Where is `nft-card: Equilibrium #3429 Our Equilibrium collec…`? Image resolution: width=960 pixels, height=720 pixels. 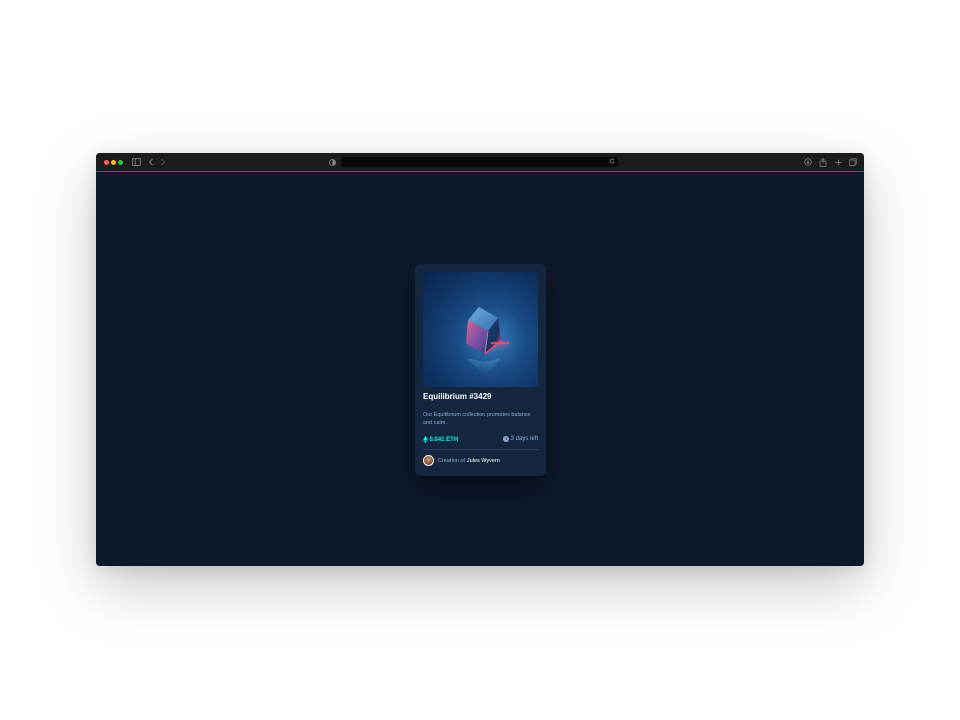 nft-card: Equilibrium #3429 Our Equilibrium collec… is located at coordinates (480, 370).